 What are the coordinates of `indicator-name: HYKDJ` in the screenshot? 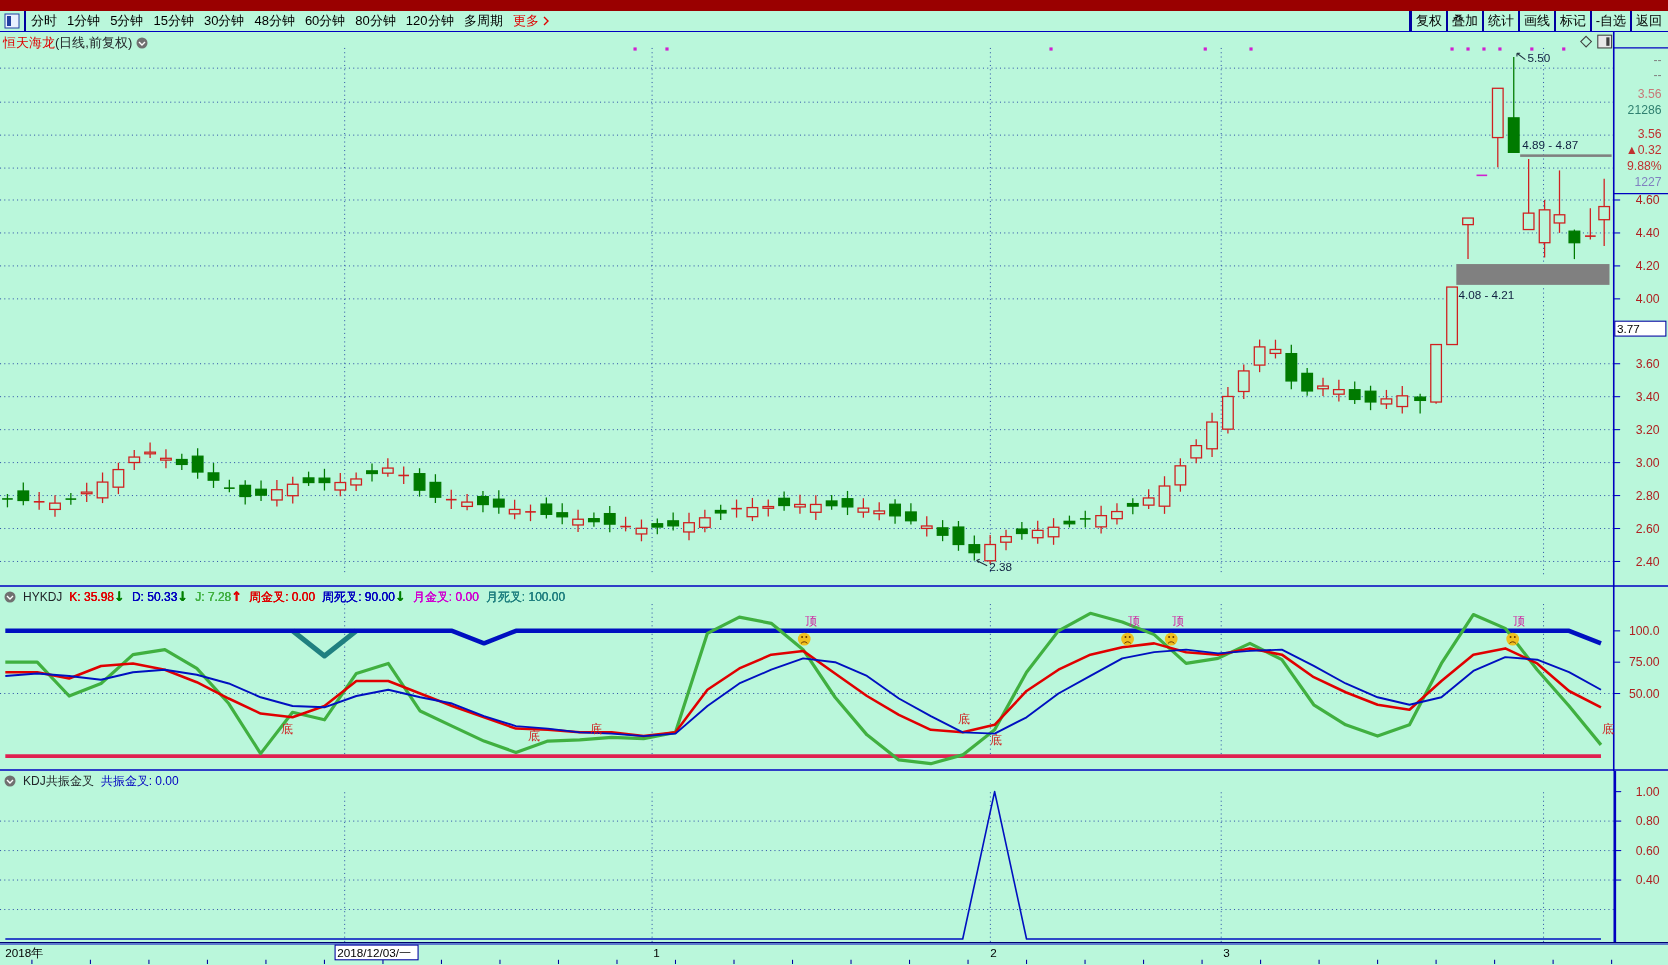 It's located at (43, 597).